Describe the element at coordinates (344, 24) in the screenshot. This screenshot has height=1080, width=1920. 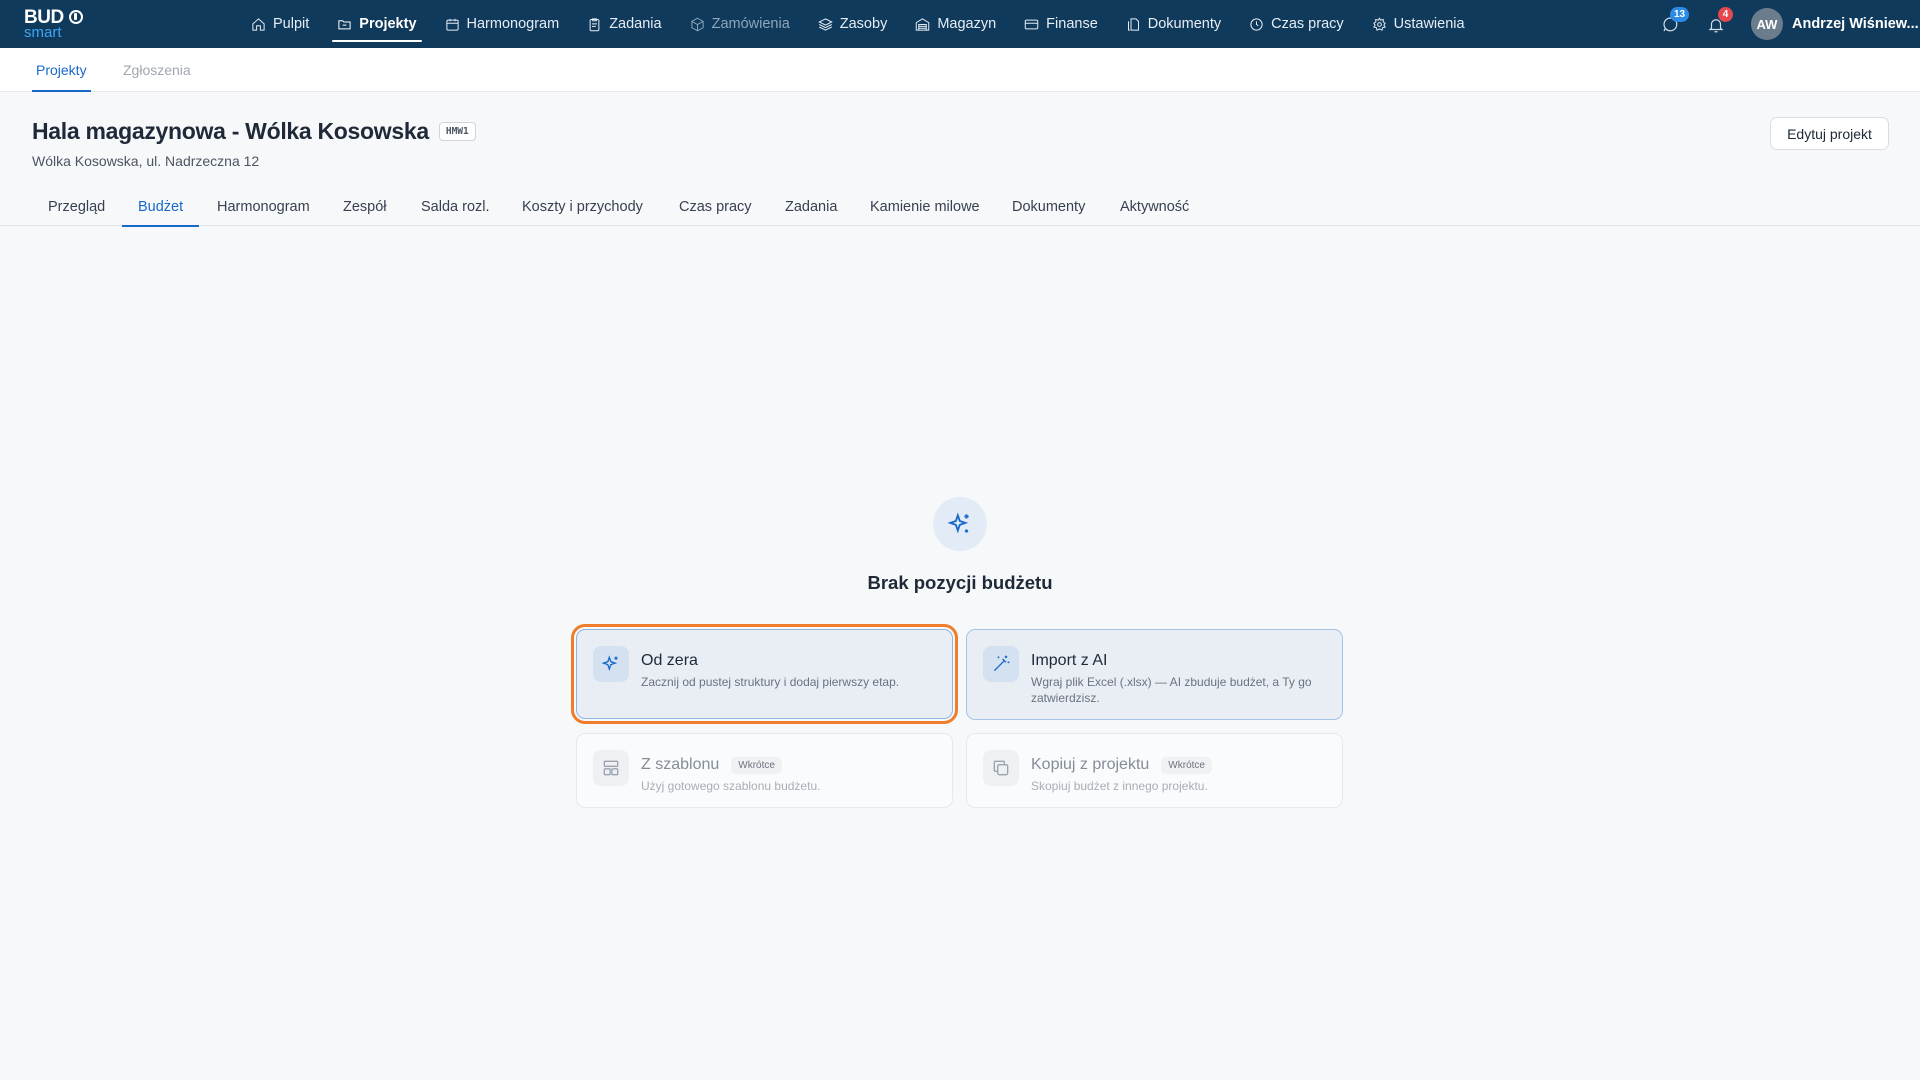
I see `folder-icon` at that location.